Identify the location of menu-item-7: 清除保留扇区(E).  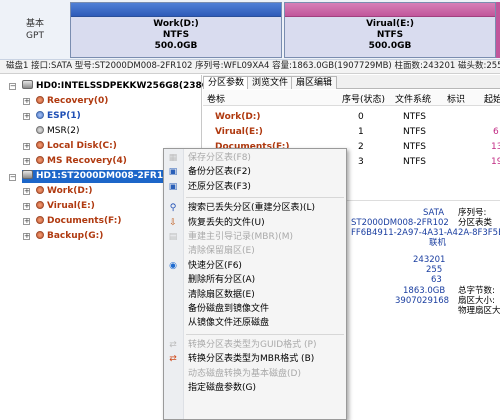
(255, 251).